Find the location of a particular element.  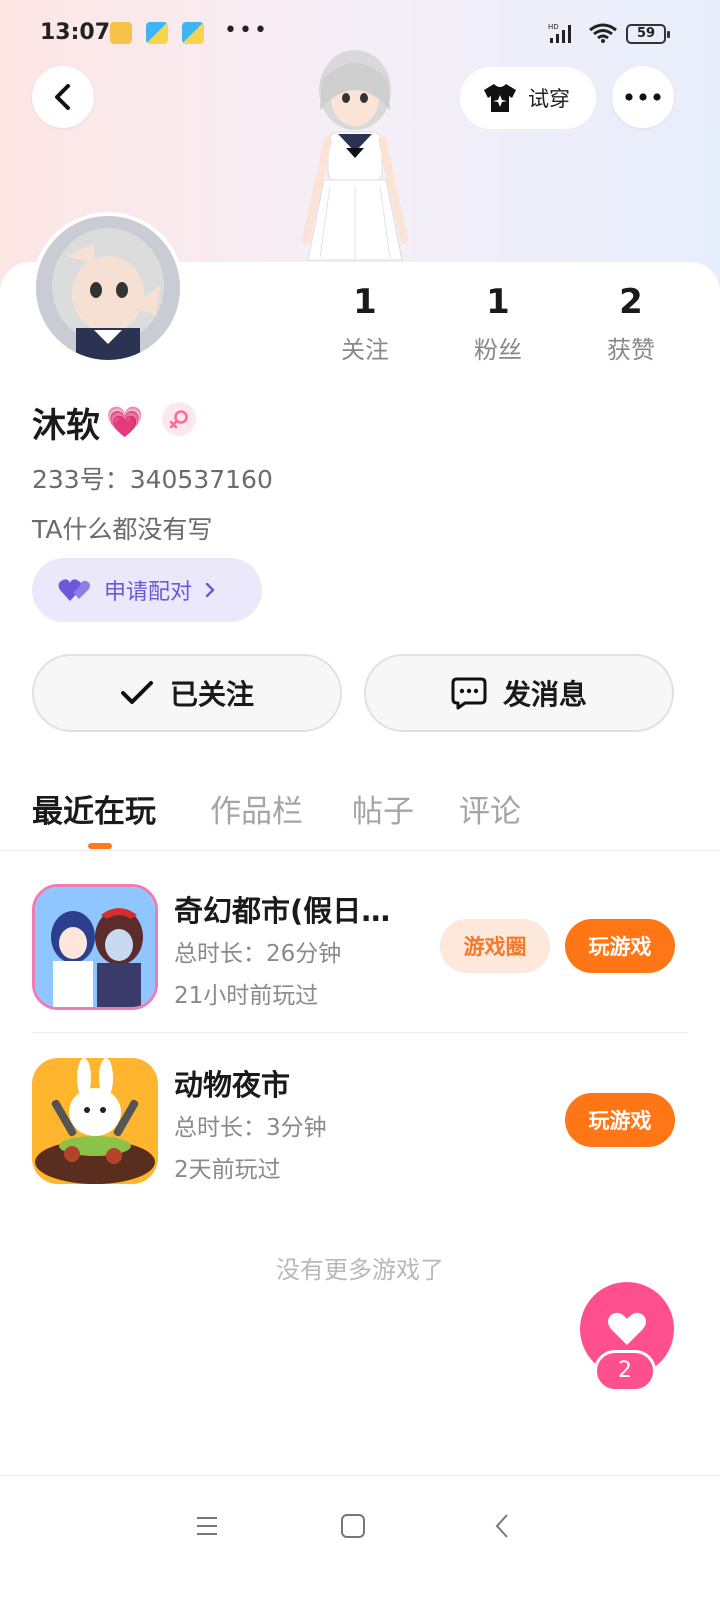

request-pairing-label: 申请配对 is located at coordinates (148, 592).